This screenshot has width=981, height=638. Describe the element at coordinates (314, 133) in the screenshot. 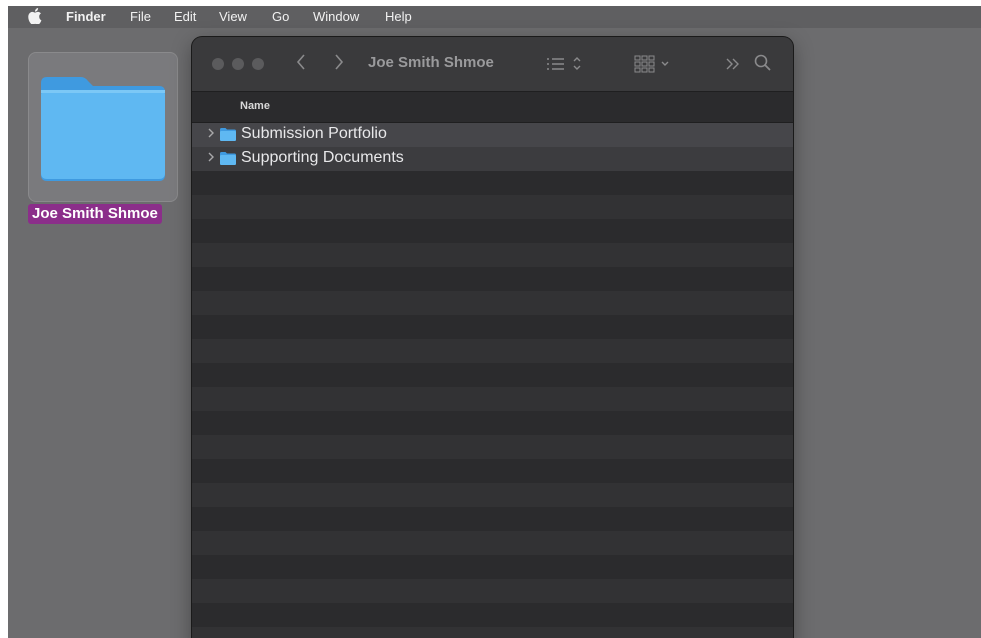

I see `list-item-label: Submission Portfolio` at that location.